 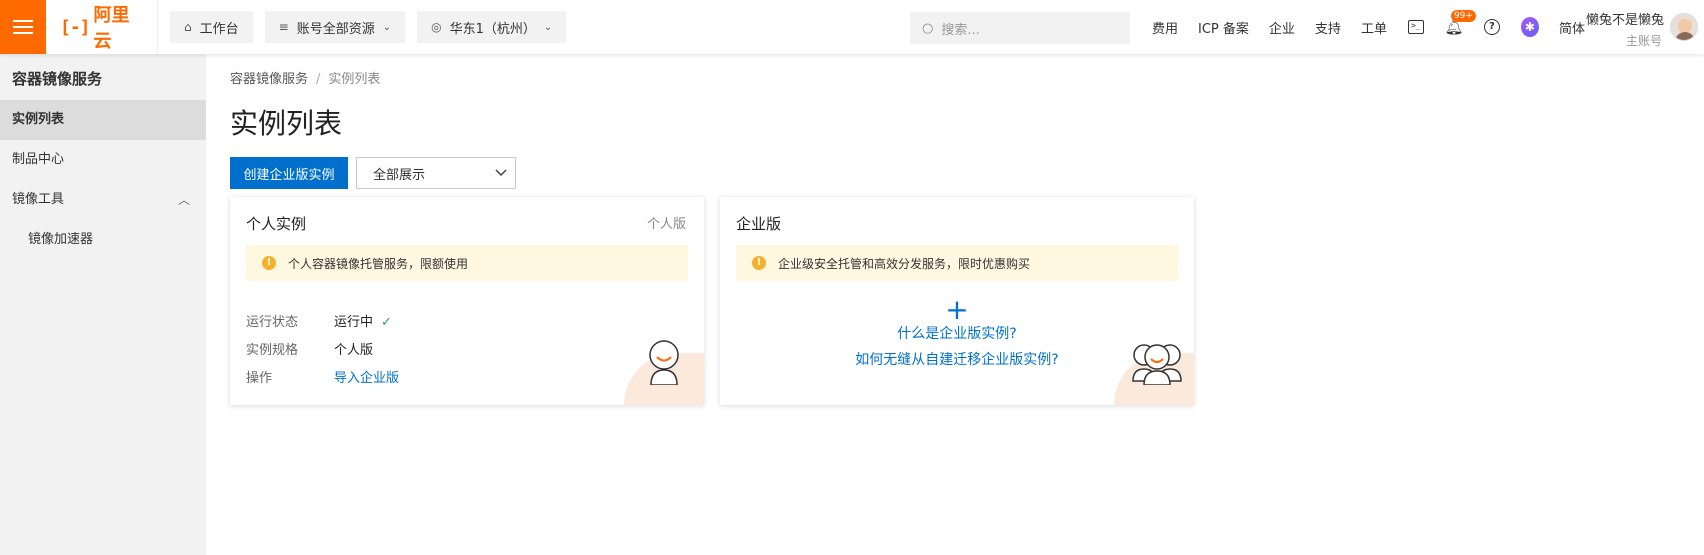 What do you see at coordinates (322, 376) in the screenshot?
I see `action-row: 操作 导入企业版` at bounding box center [322, 376].